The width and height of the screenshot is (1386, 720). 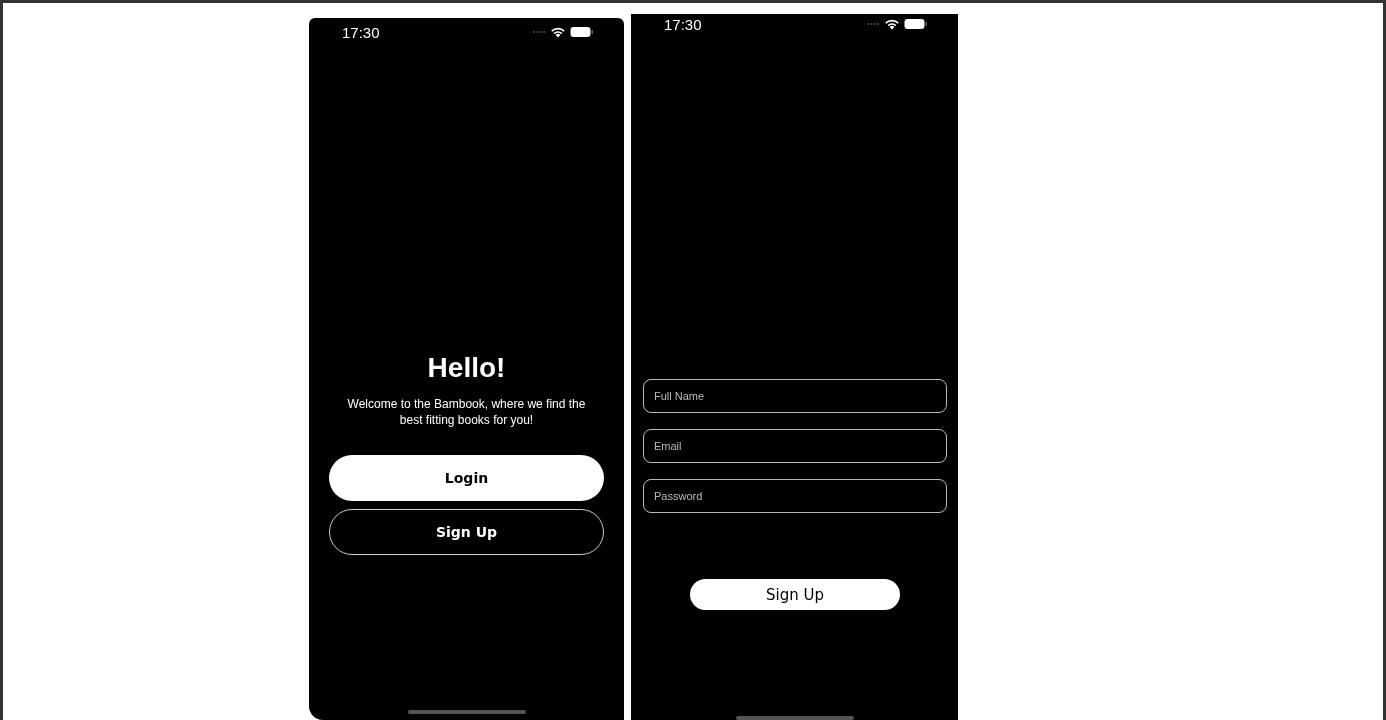 What do you see at coordinates (795, 396) in the screenshot?
I see `input-field: Full Name` at bounding box center [795, 396].